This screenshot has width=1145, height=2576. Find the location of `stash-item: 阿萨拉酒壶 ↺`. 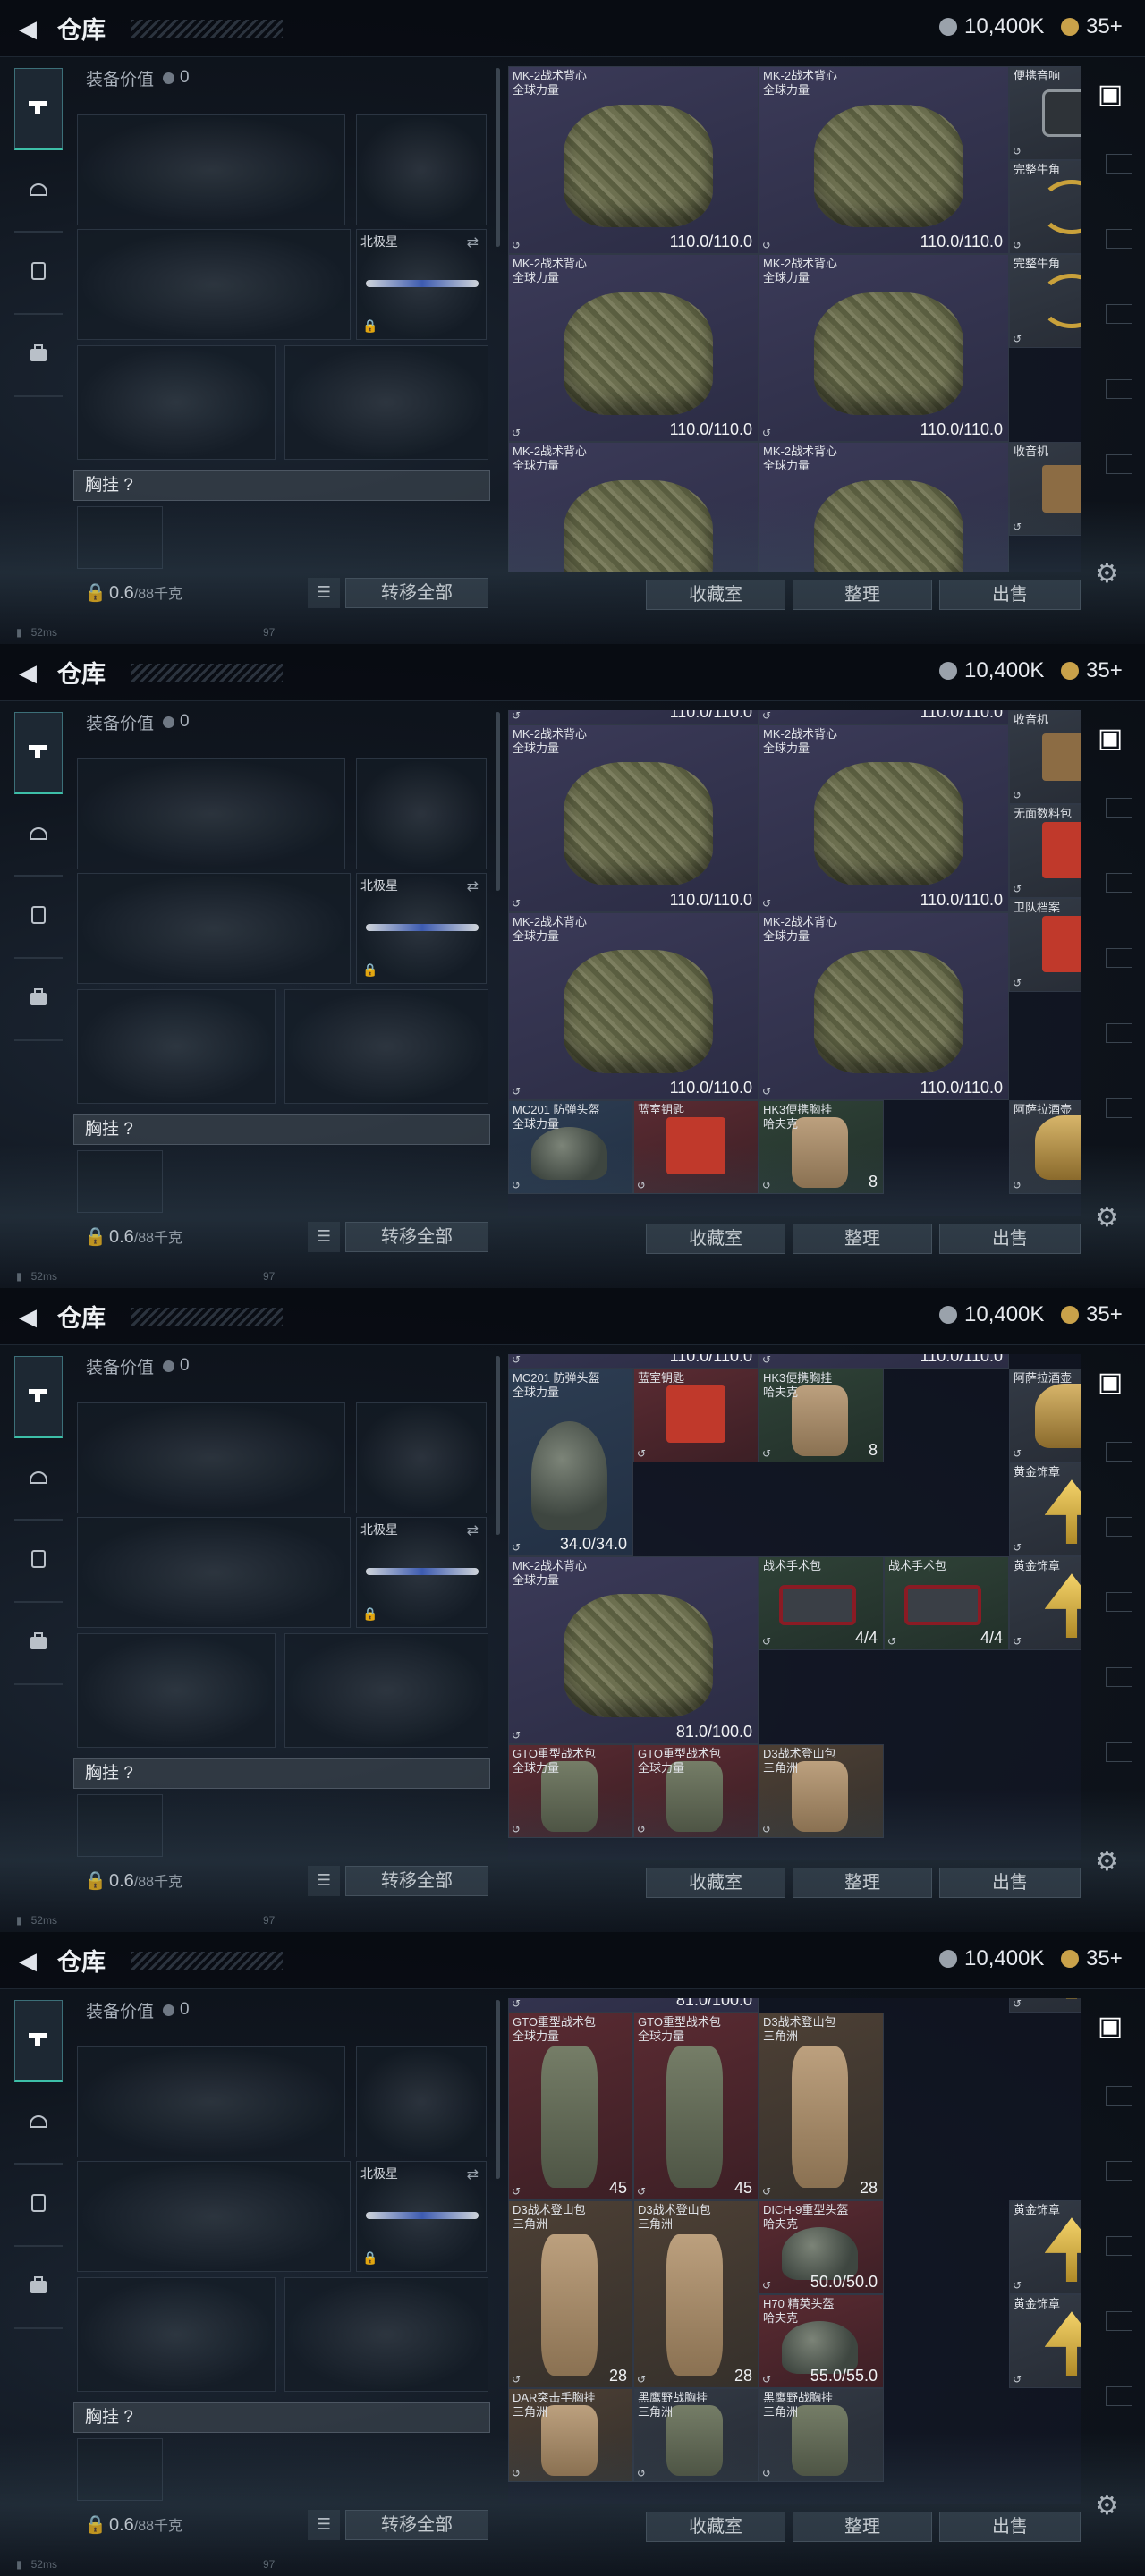

stash-item: 阿萨拉酒壶 ↺ is located at coordinates (1045, 1415).